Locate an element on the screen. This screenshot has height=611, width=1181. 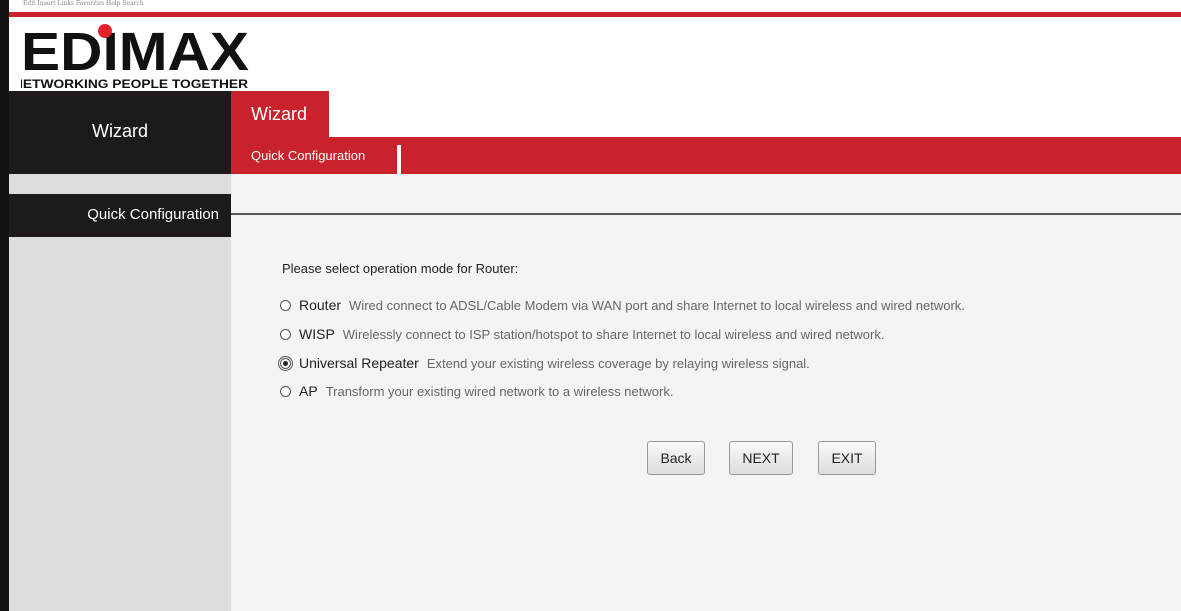
next-button: NEXT is located at coordinates (761, 458).